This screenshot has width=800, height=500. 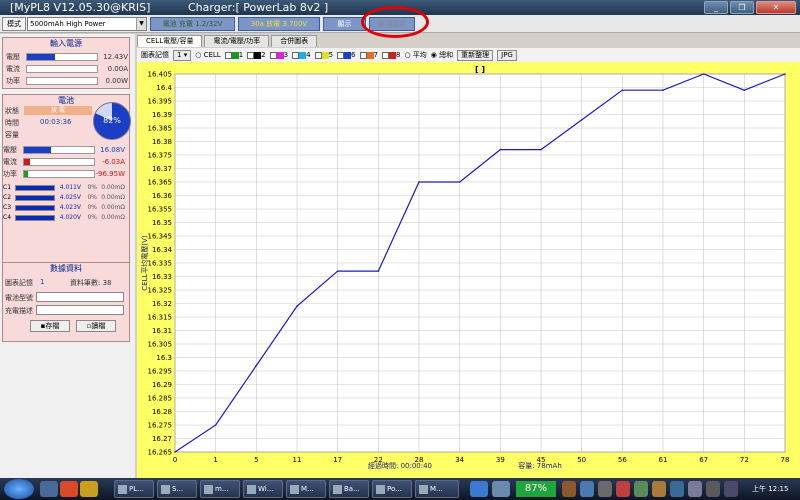 What do you see at coordinates (70, 207) in the screenshot?
I see `cell-voltage: 4.023V` at bounding box center [70, 207].